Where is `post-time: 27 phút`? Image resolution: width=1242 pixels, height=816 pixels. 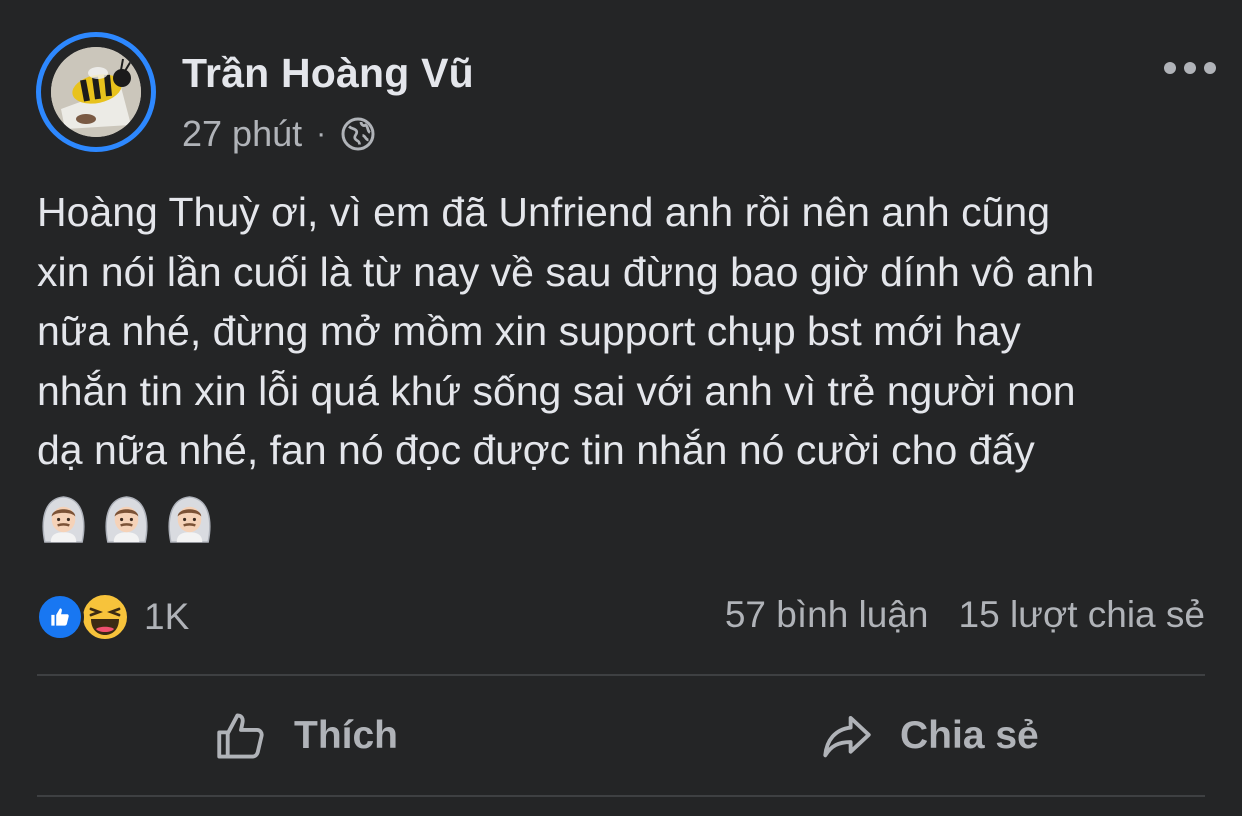
post-time: 27 phút is located at coordinates (242, 134).